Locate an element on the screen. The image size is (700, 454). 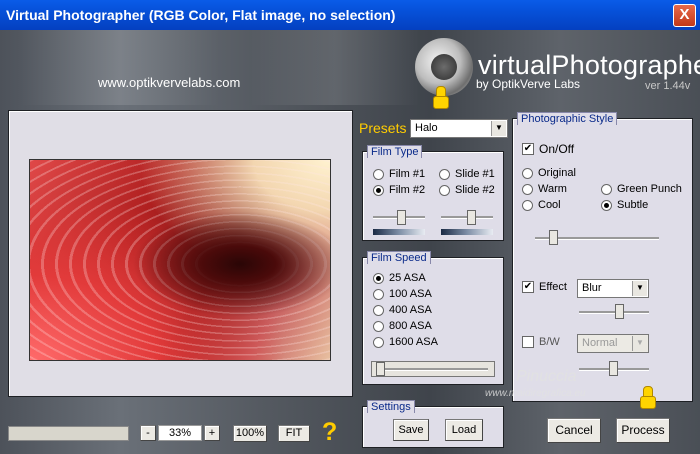
asa-400-radio: 400 ASA is located at coordinates (402, 310).